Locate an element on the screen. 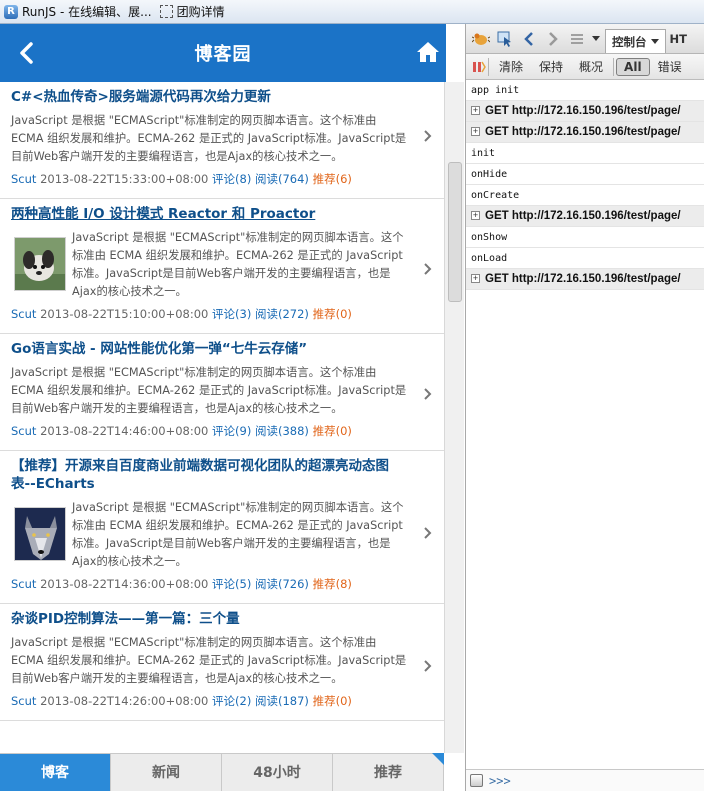 Image resolution: width=704 pixels, height=791 pixels. post-time: 2013-08-22T15:33:00+08:00 is located at coordinates (124, 179).